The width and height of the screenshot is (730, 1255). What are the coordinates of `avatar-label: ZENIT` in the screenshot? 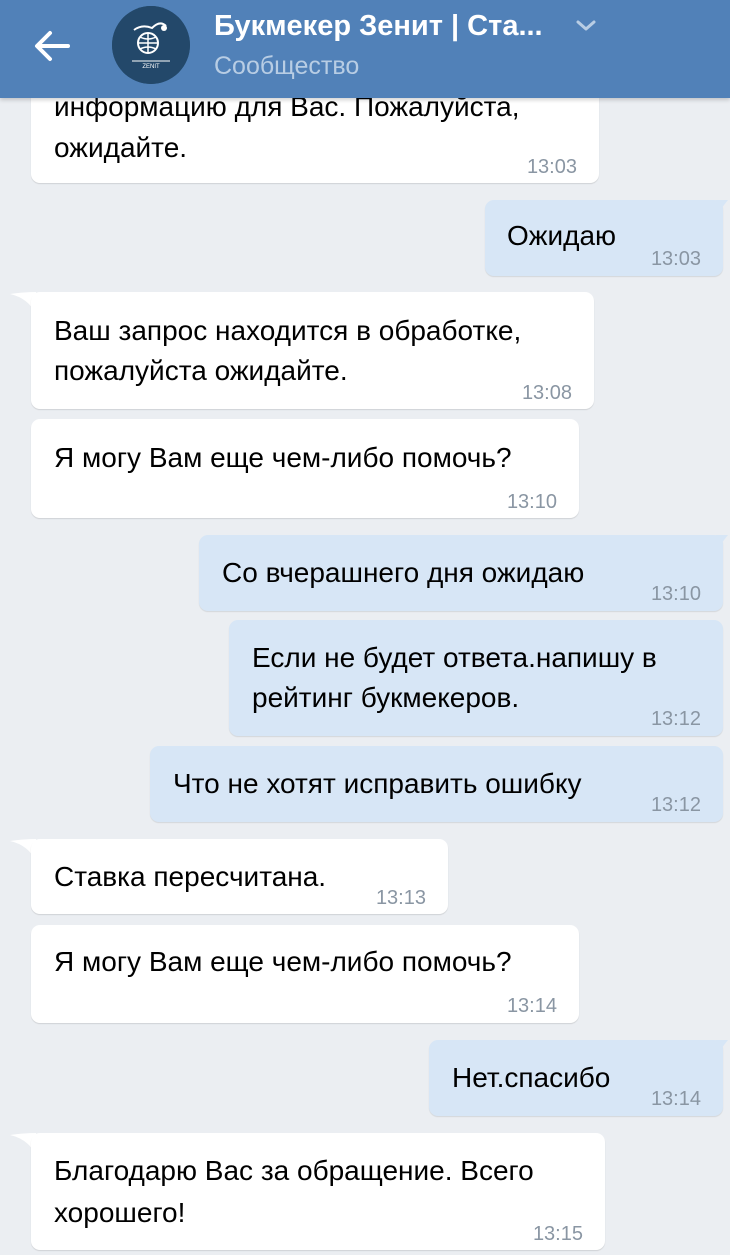 It's located at (151, 67).